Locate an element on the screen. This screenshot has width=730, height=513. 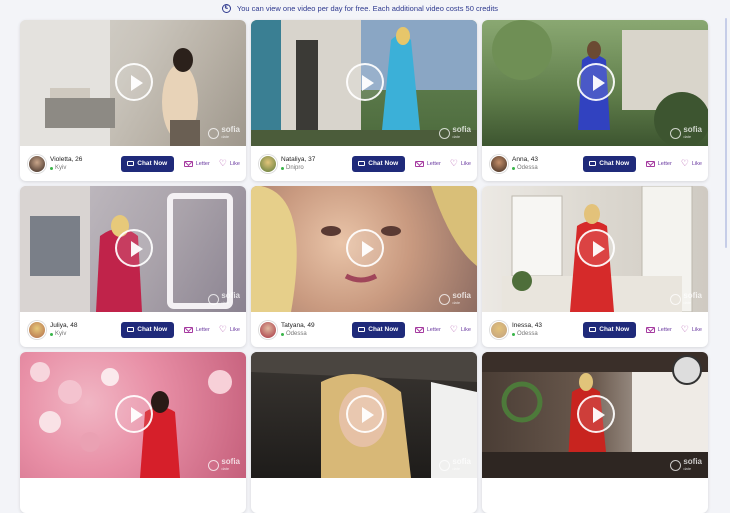
profile-bar: Juliya, 48 Kyiv Chat Now Letter ♡ Like is located at coordinates (133, 329).